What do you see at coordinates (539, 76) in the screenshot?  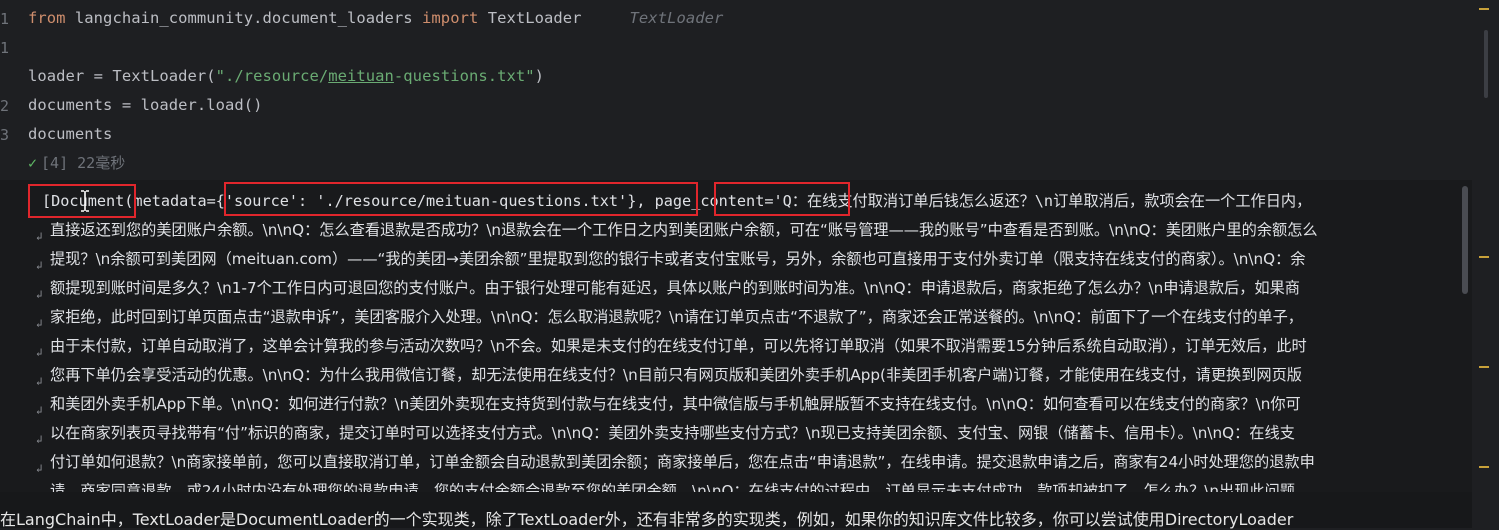 I see `loader-suffix: )` at bounding box center [539, 76].